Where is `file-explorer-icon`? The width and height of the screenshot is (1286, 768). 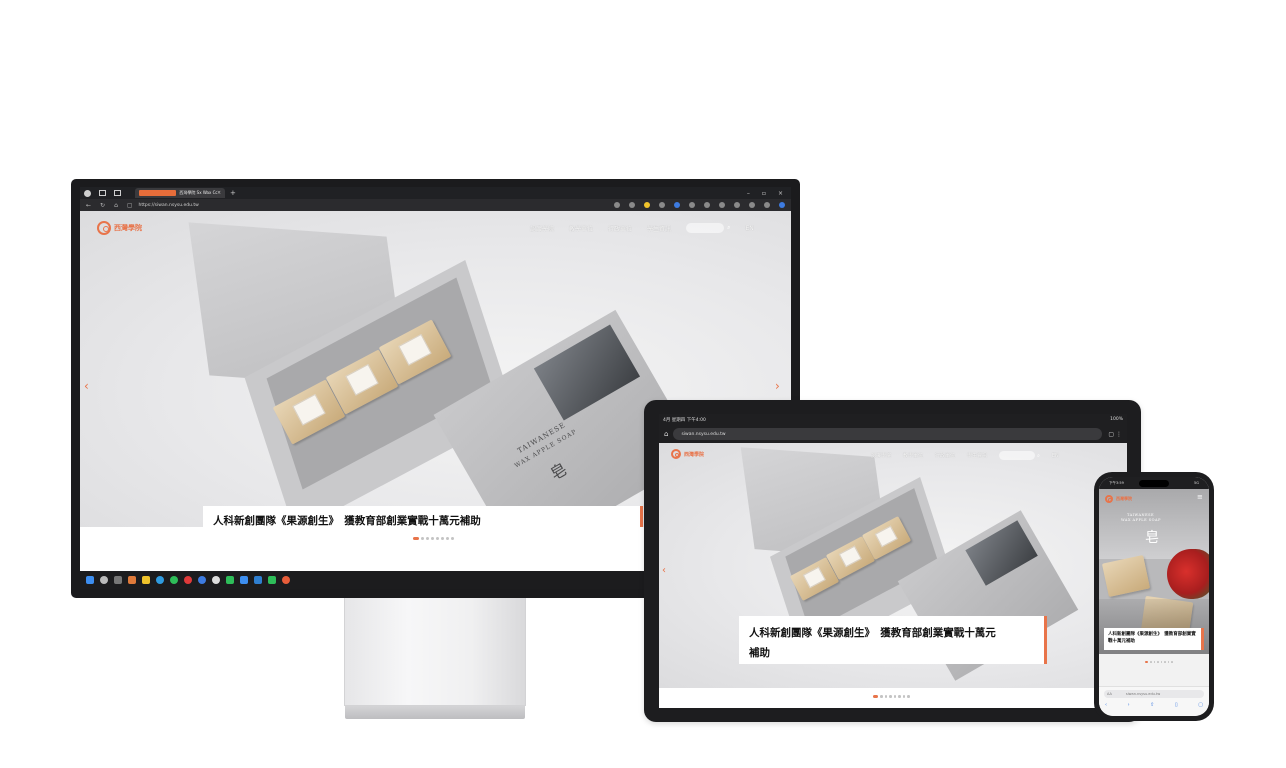 file-explorer-icon is located at coordinates (146, 580).